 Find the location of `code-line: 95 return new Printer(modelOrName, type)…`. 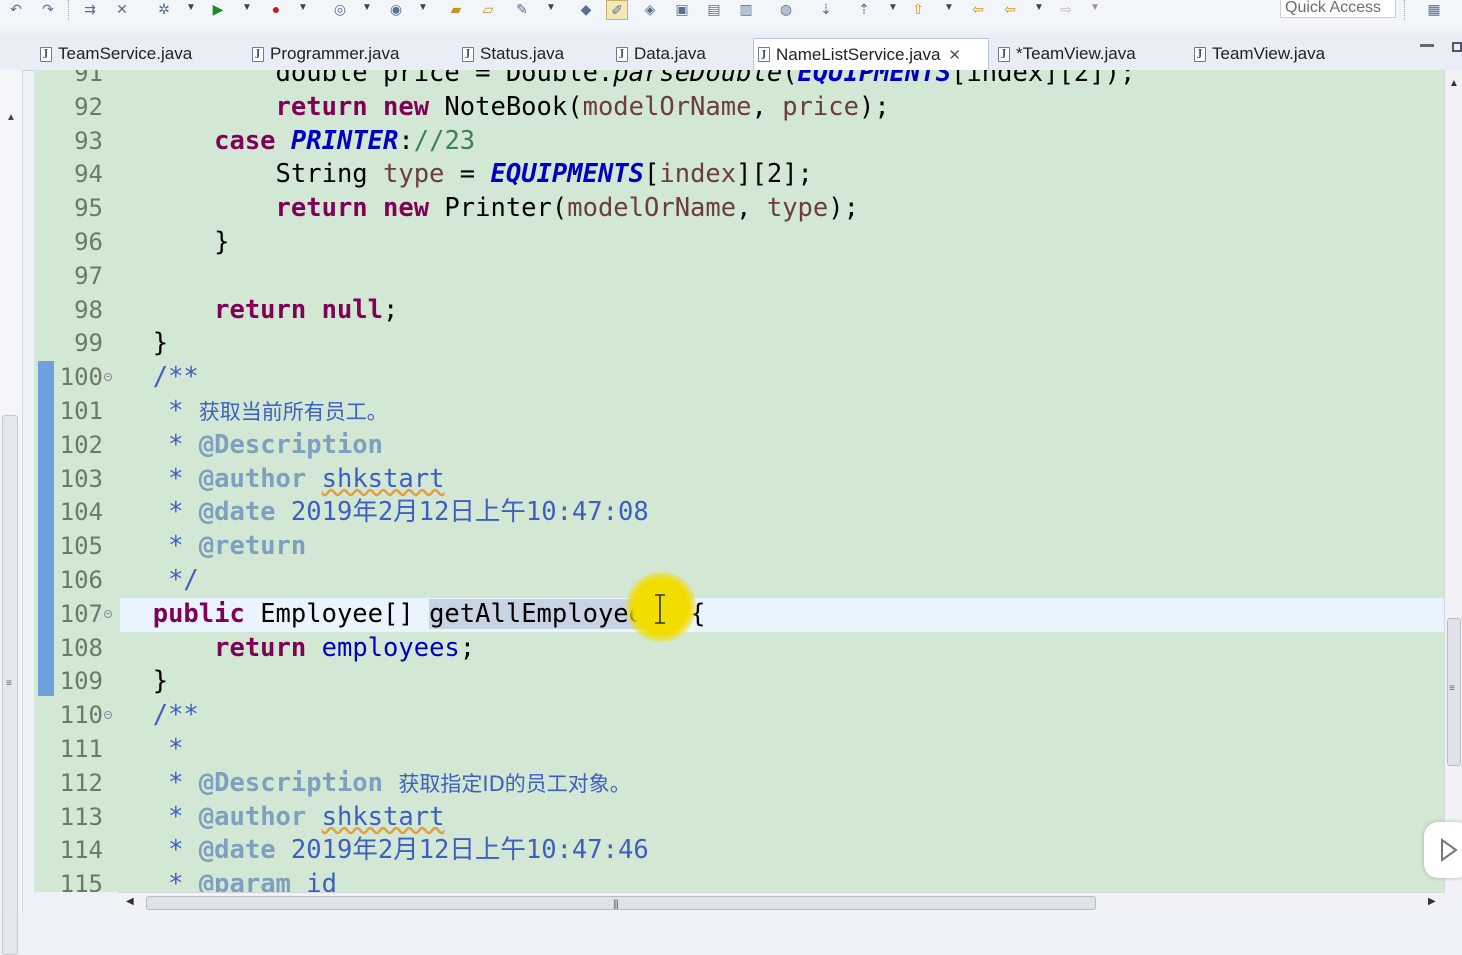

code-line: 95 return new Printer(modelOrName, type)… is located at coordinates (739, 209).